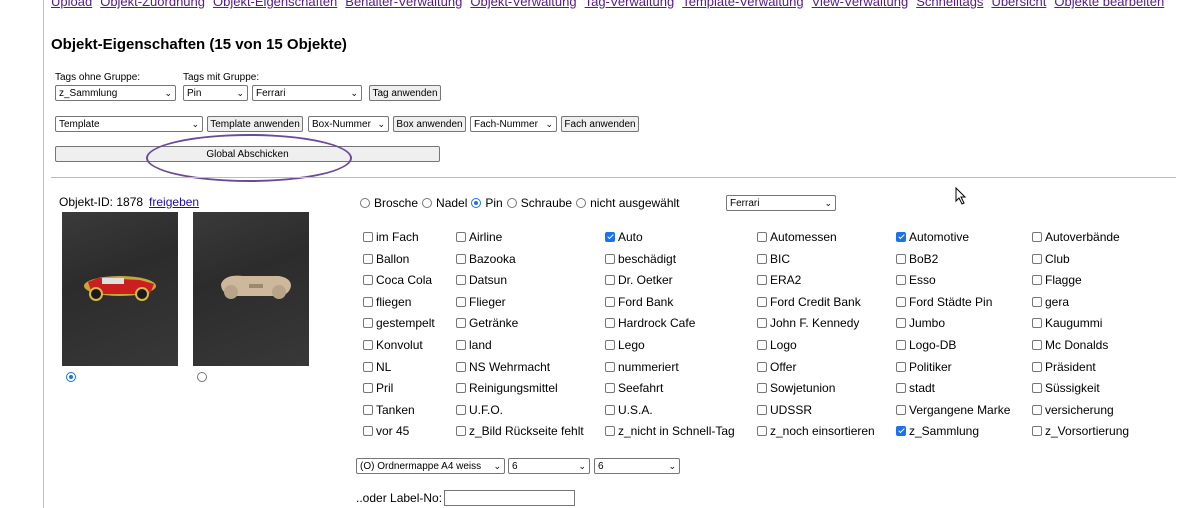 This screenshot has height=508, width=1200. Describe the element at coordinates (637, 466) in the screenshot. I see `storage-fach-select: 6 ⌄` at that location.